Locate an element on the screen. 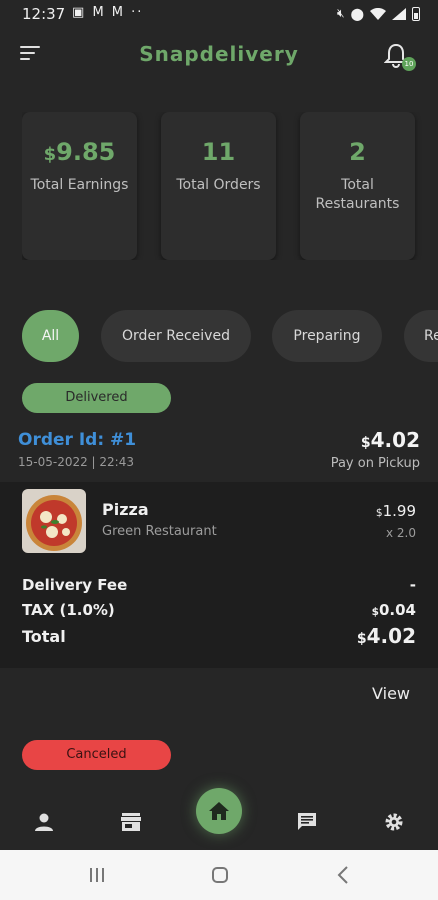  stat-label: Total Restaurants is located at coordinates (357, 194).